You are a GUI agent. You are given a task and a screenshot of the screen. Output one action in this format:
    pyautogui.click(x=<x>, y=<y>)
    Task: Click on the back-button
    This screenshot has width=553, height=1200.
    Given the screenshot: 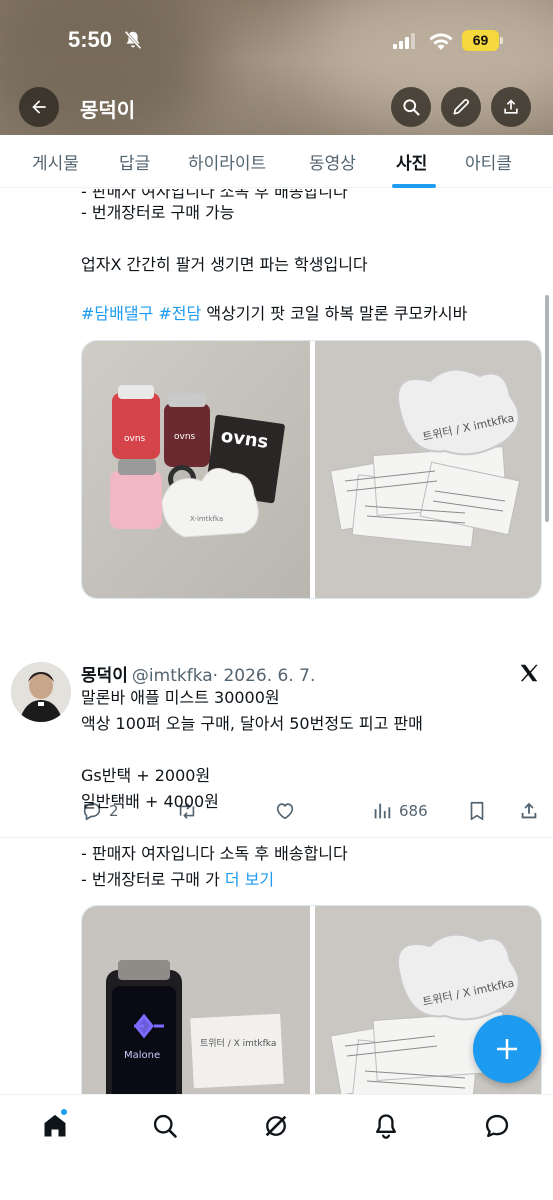 What is the action you would take?
    pyautogui.click(x=39, y=107)
    